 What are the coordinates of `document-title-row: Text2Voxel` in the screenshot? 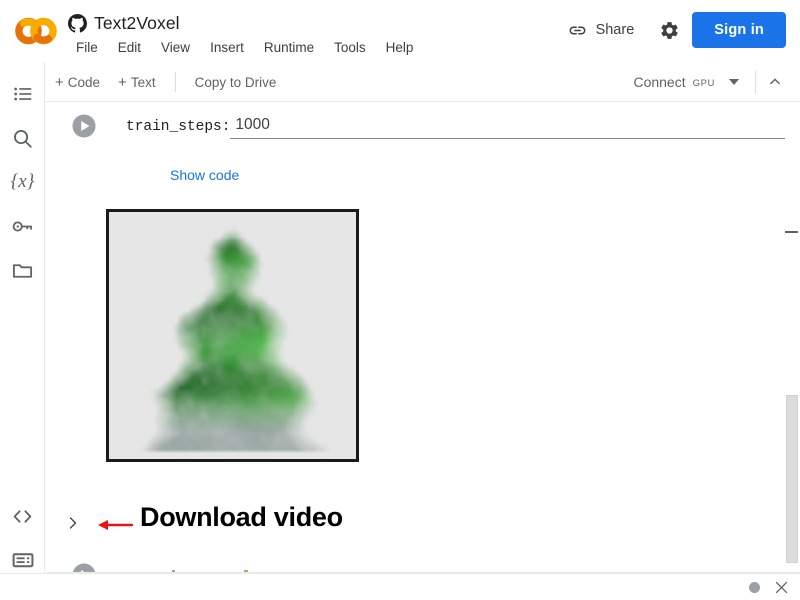 It's located at (124, 23).